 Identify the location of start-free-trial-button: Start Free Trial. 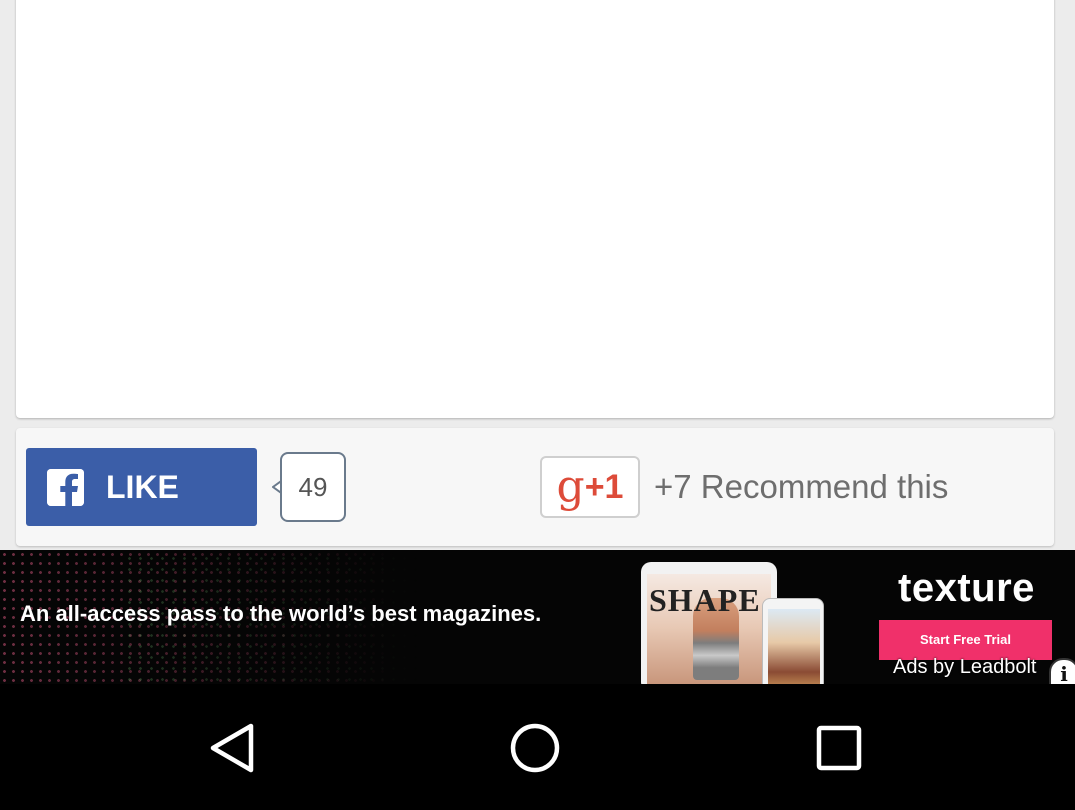
(965, 640).